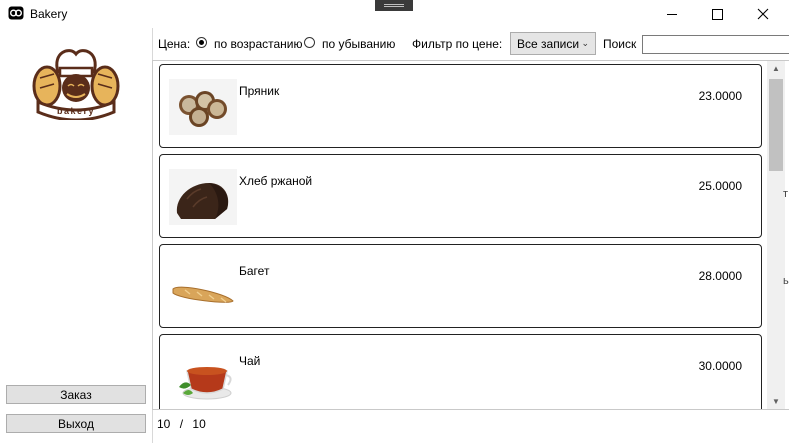  I want to click on bakery-logo: bakery, so click(76, 84).